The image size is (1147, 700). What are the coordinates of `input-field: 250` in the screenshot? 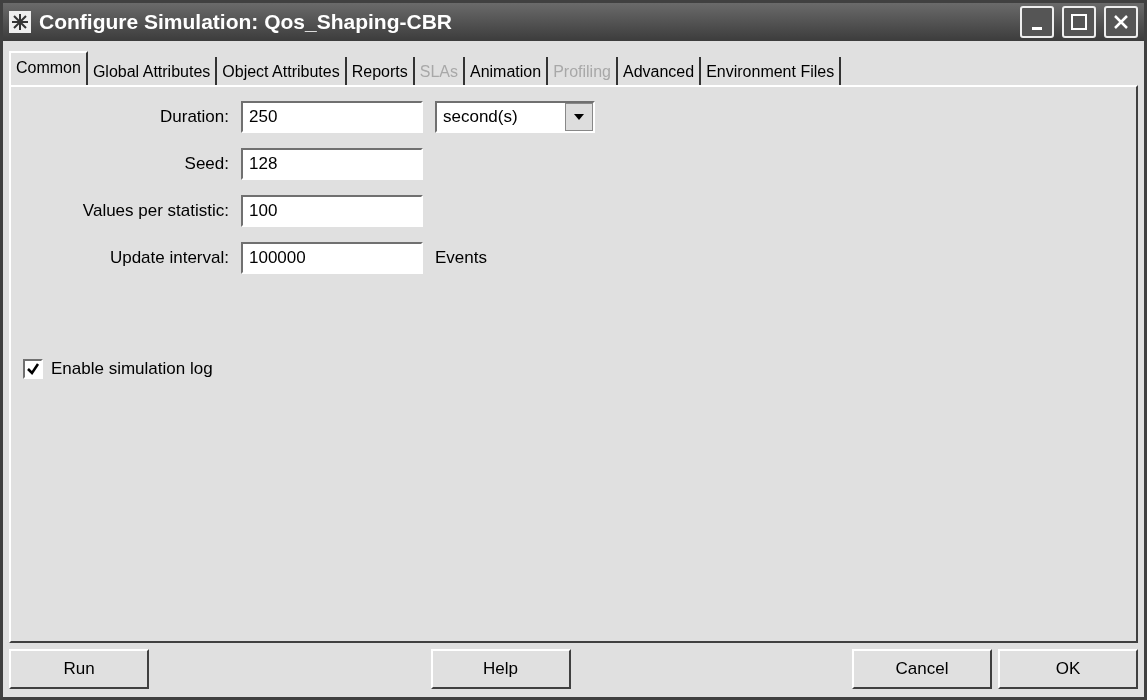 It's located at (332, 117).